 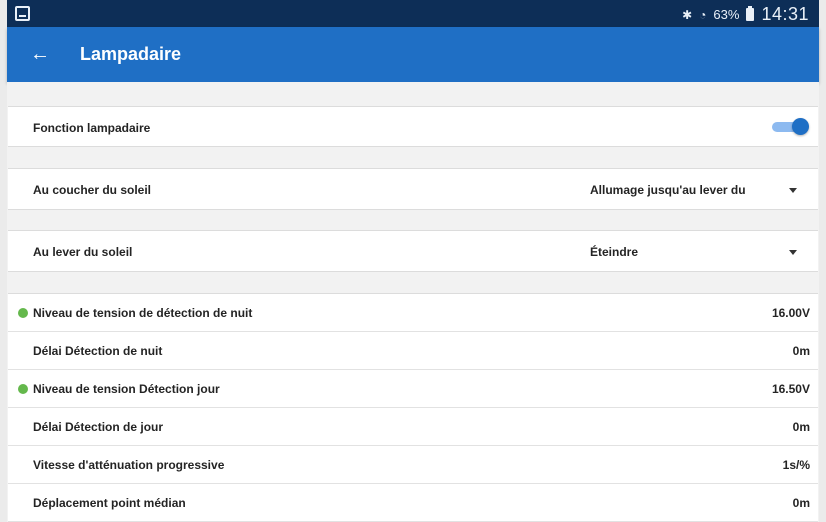 What do you see at coordinates (413, 427) in the screenshot?
I see `list-item: Délai Détection de jour 0m` at bounding box center [413, 427].